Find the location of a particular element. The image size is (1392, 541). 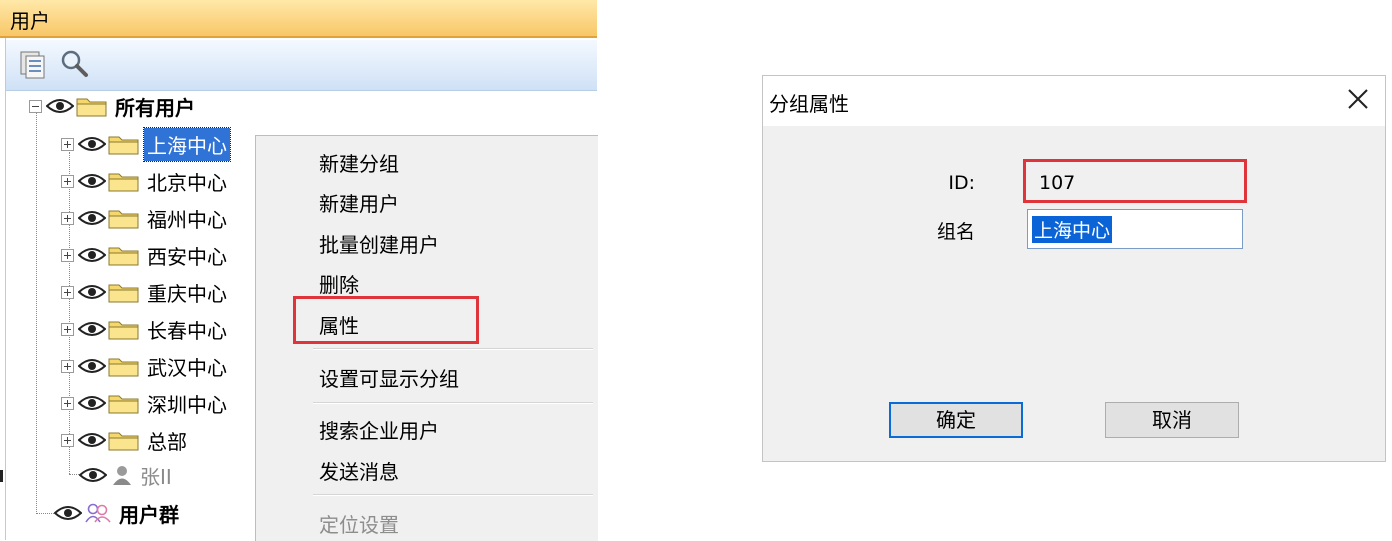

tree-node-group: 重庆中心 is located at coordinates (145, 292).